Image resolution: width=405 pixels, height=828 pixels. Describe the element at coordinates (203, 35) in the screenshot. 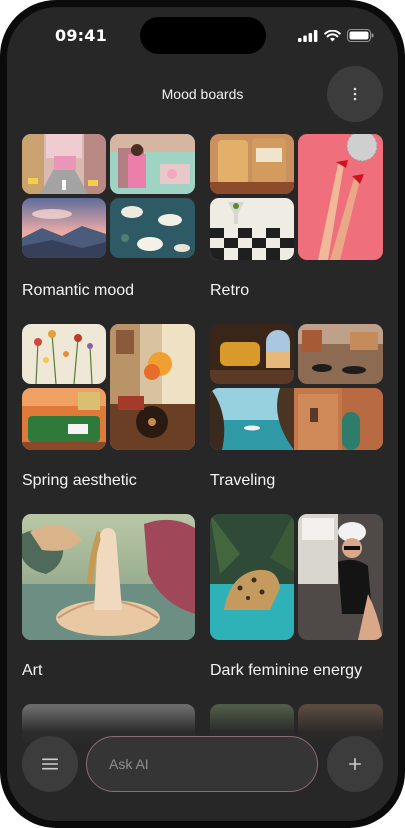

I see `dynamic-island` at that location.